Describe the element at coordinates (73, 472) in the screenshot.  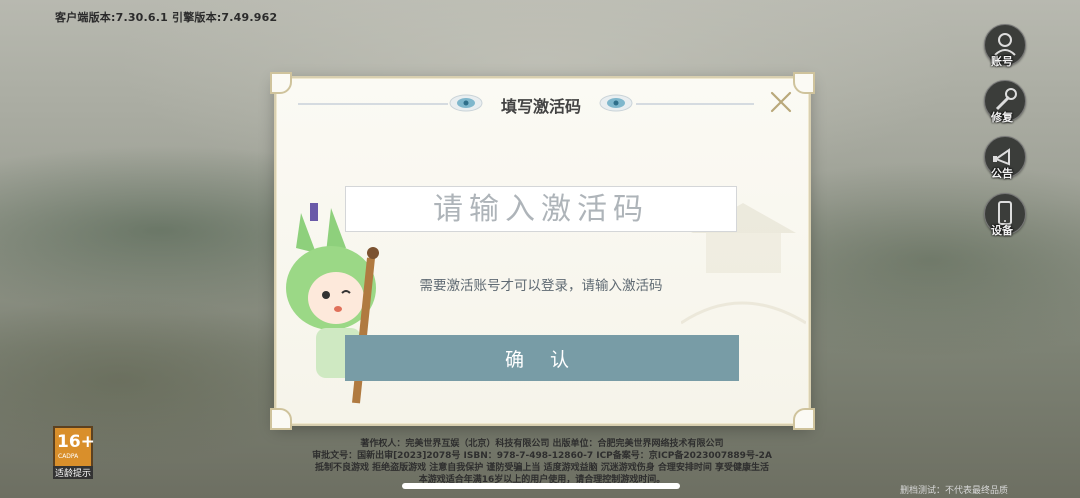
I see `age-rating-label: 适龄提示` at that location.